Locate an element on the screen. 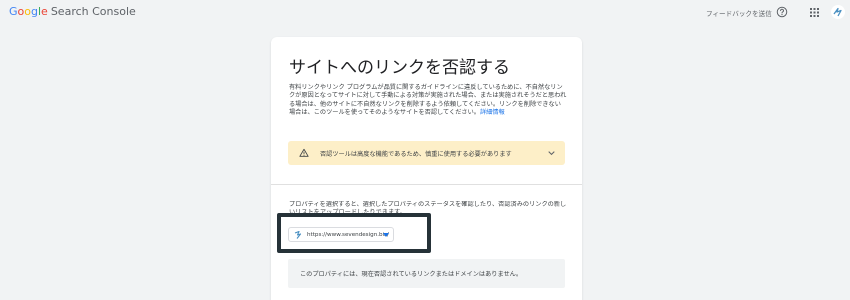  logo-letter: g is located at coordinates (34, 11).